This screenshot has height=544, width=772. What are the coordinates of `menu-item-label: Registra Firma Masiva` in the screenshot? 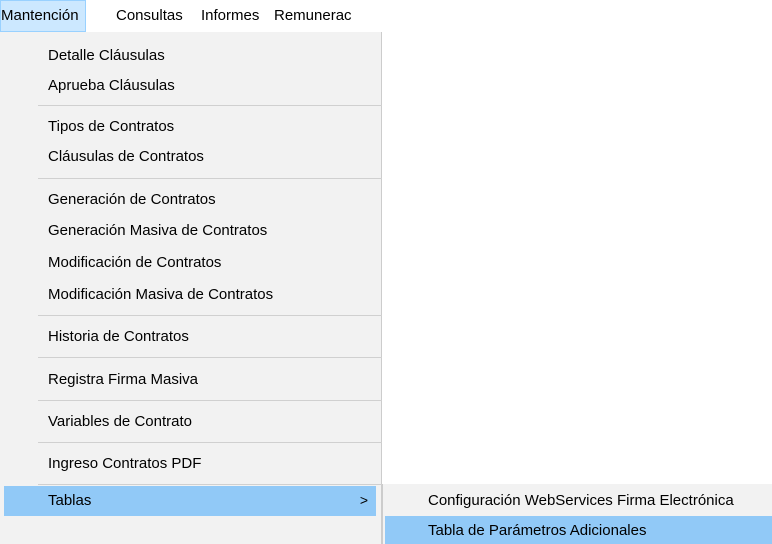 It's located at (123, 379).